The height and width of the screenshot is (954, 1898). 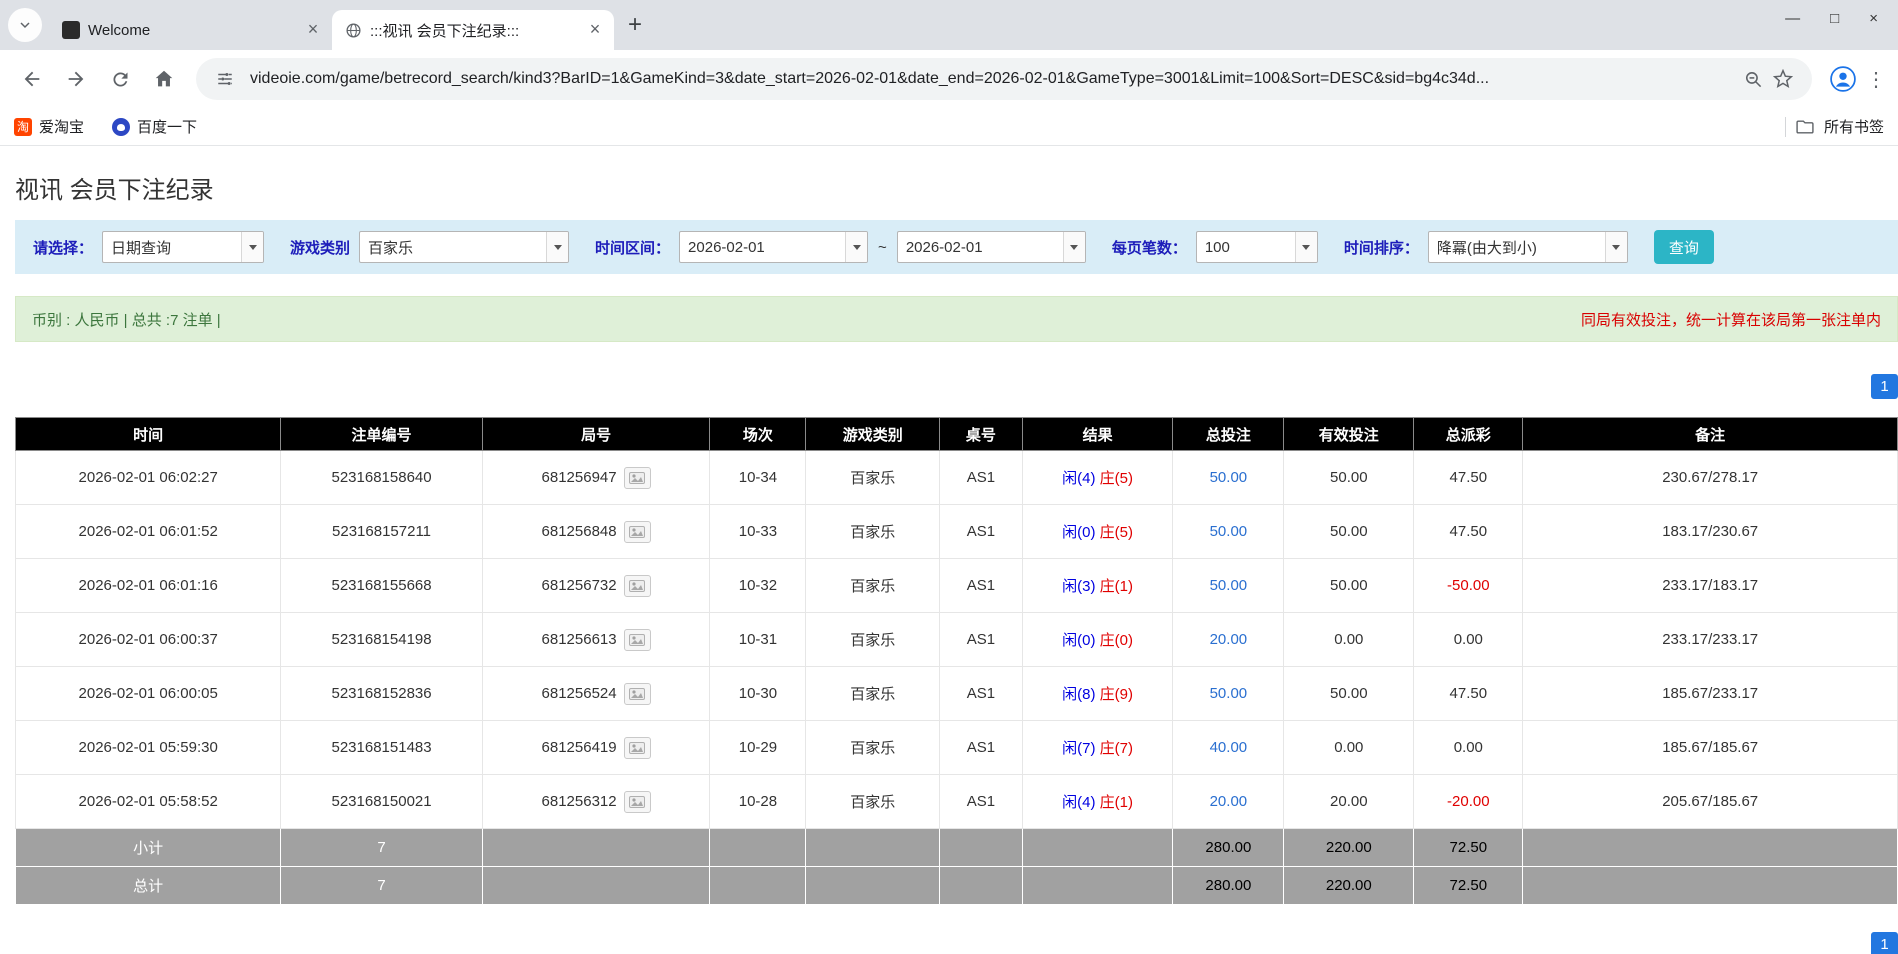 What do you see at coordinates (49, 126) in the screenshot?
I see `bookmark-taobao: 淘 爱淘宝` at bounding box center [49, 126].